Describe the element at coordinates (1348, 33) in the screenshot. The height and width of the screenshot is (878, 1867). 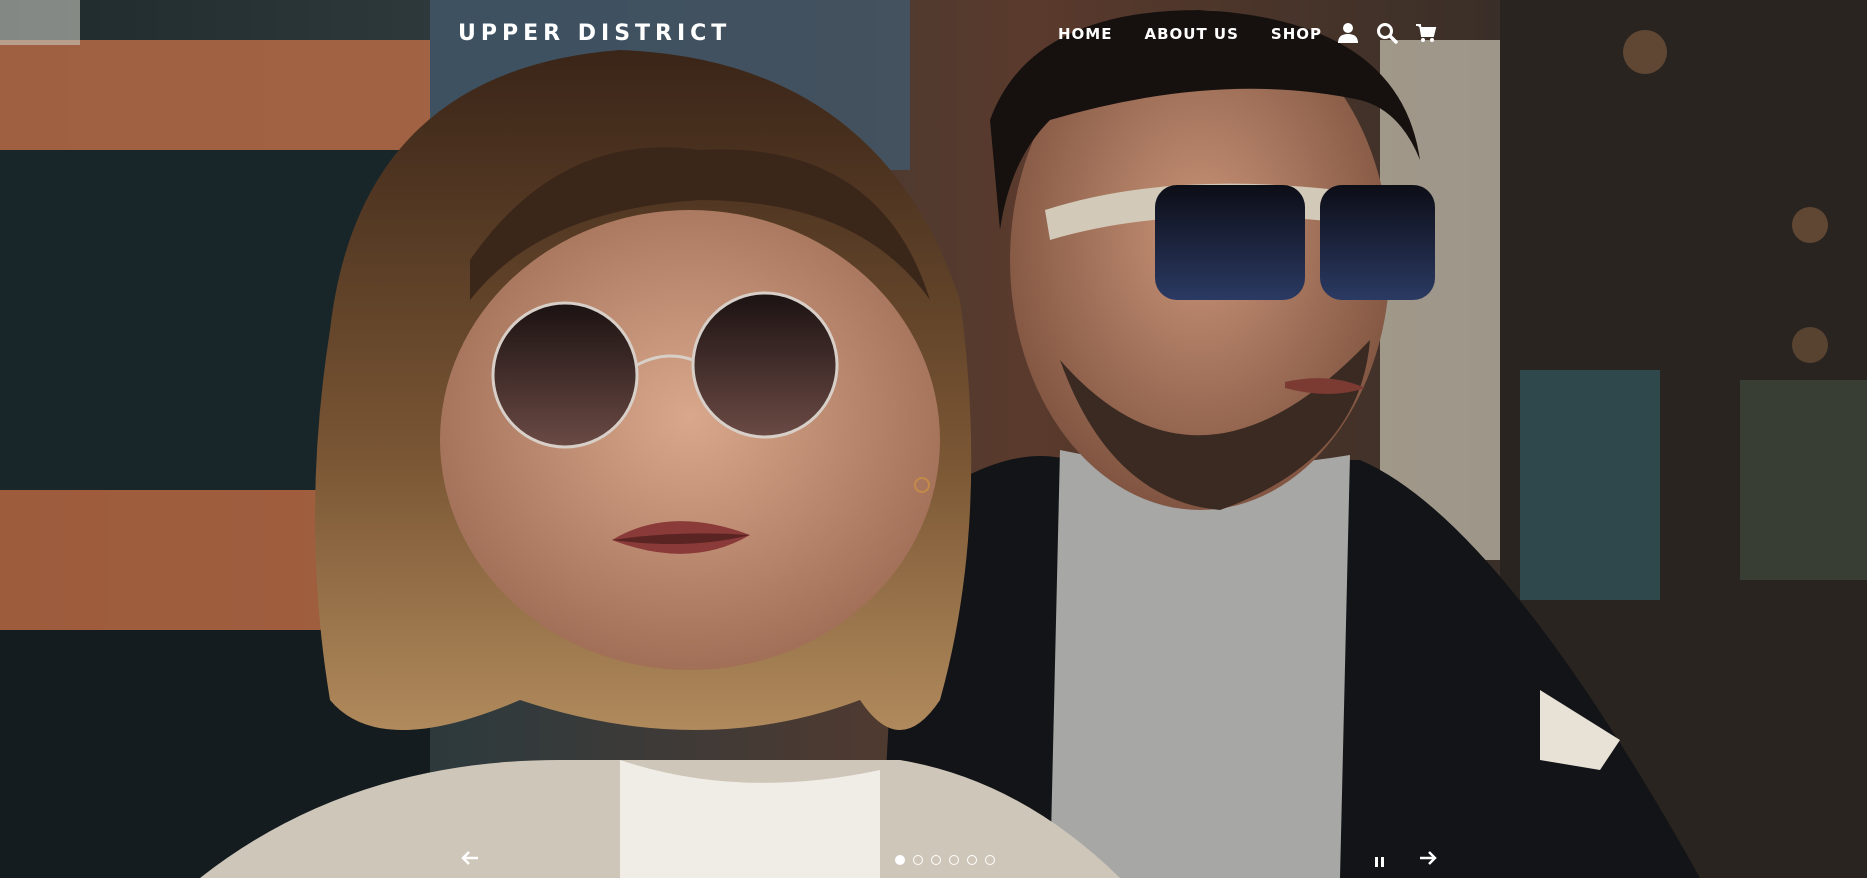
I see `account-icon` at that location.